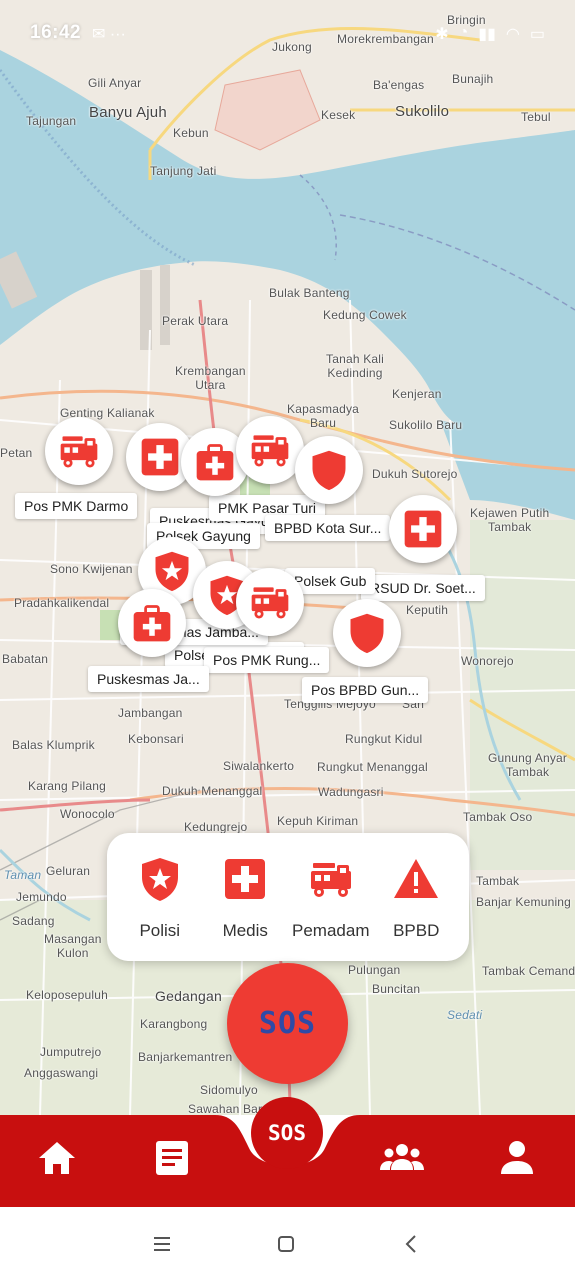  Describe the element at coordinates (463, 32) in the screenshot. I see `alarm-icon: ◔` at that location.